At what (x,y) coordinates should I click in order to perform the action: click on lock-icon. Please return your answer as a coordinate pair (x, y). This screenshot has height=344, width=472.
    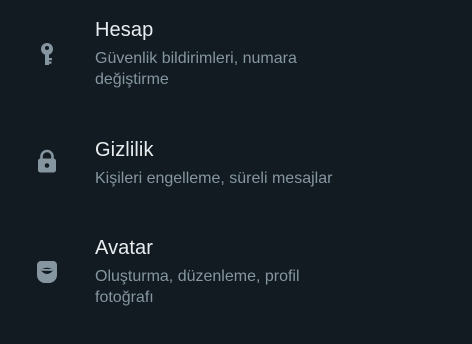
    Looking at the image, I should click on (47, 161).